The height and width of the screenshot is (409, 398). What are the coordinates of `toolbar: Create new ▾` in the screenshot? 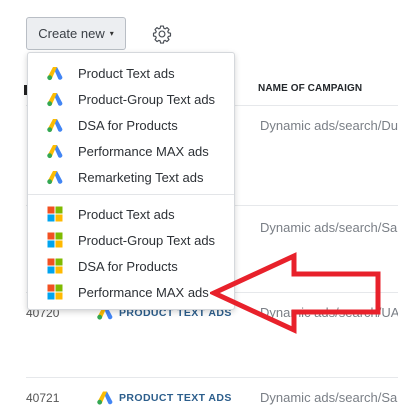 It's located at (199, 30).